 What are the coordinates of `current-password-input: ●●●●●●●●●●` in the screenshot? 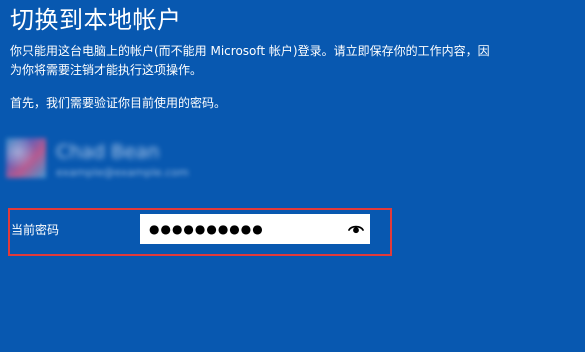 It's located at (255, 229).